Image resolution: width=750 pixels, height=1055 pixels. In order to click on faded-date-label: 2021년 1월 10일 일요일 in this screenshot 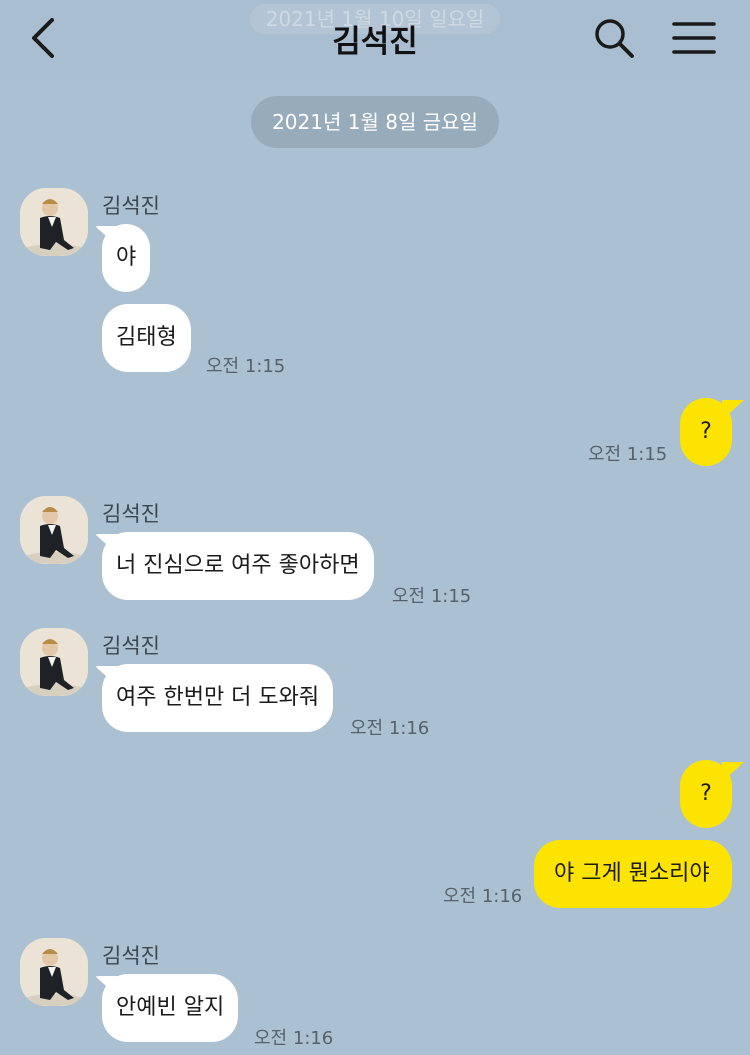, I will do `click(375, 19)`.